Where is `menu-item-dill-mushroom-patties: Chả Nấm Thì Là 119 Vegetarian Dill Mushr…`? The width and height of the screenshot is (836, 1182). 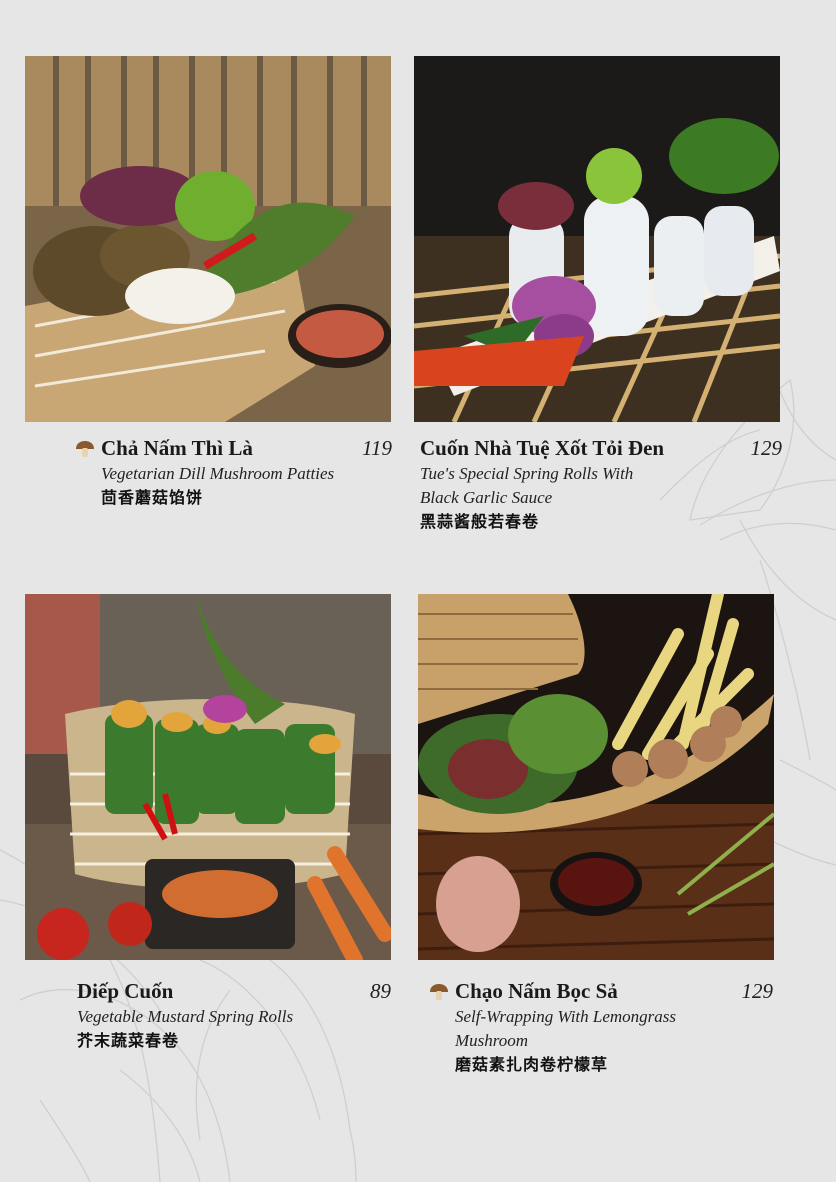 menu-item-dill-mushroom-patties: Chả Nấm Thì Là 119 Vegetarian Dill Mushr… is located at coordinates (234, 473).